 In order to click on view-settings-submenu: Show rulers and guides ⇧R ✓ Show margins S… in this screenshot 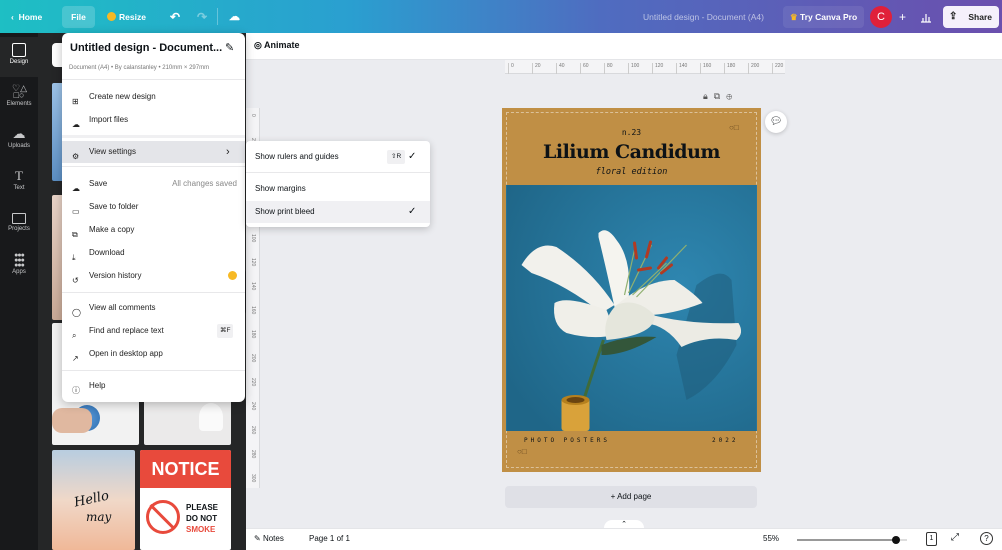, I will do `click(338, 184)`.